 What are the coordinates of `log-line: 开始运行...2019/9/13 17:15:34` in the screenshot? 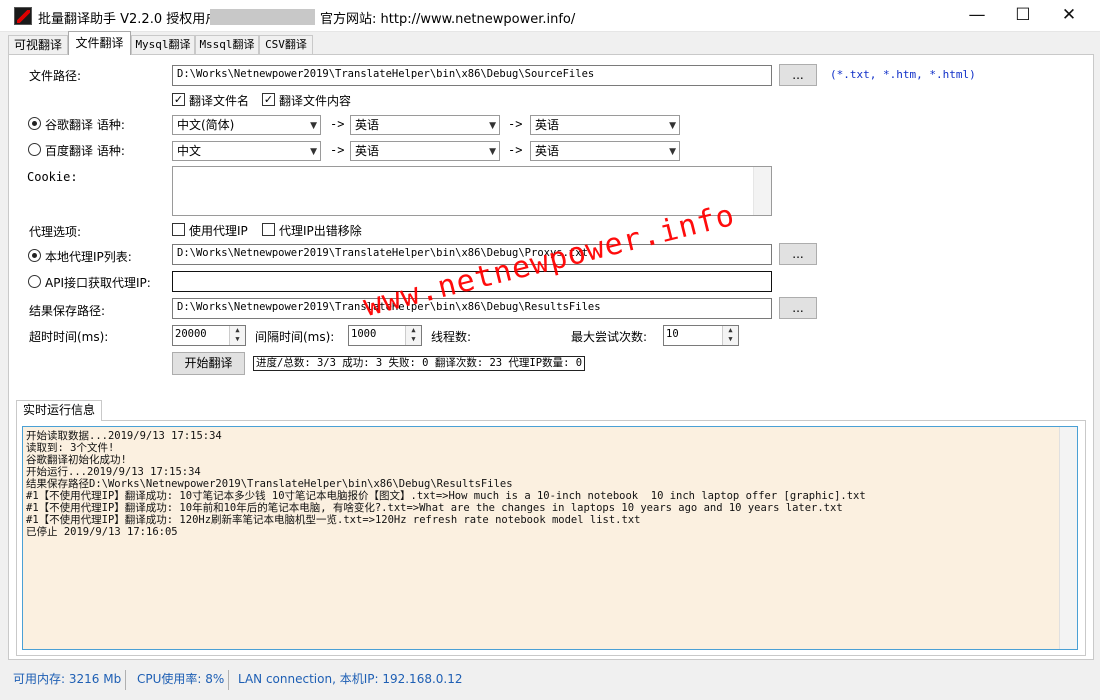 It's located at (113, 472).